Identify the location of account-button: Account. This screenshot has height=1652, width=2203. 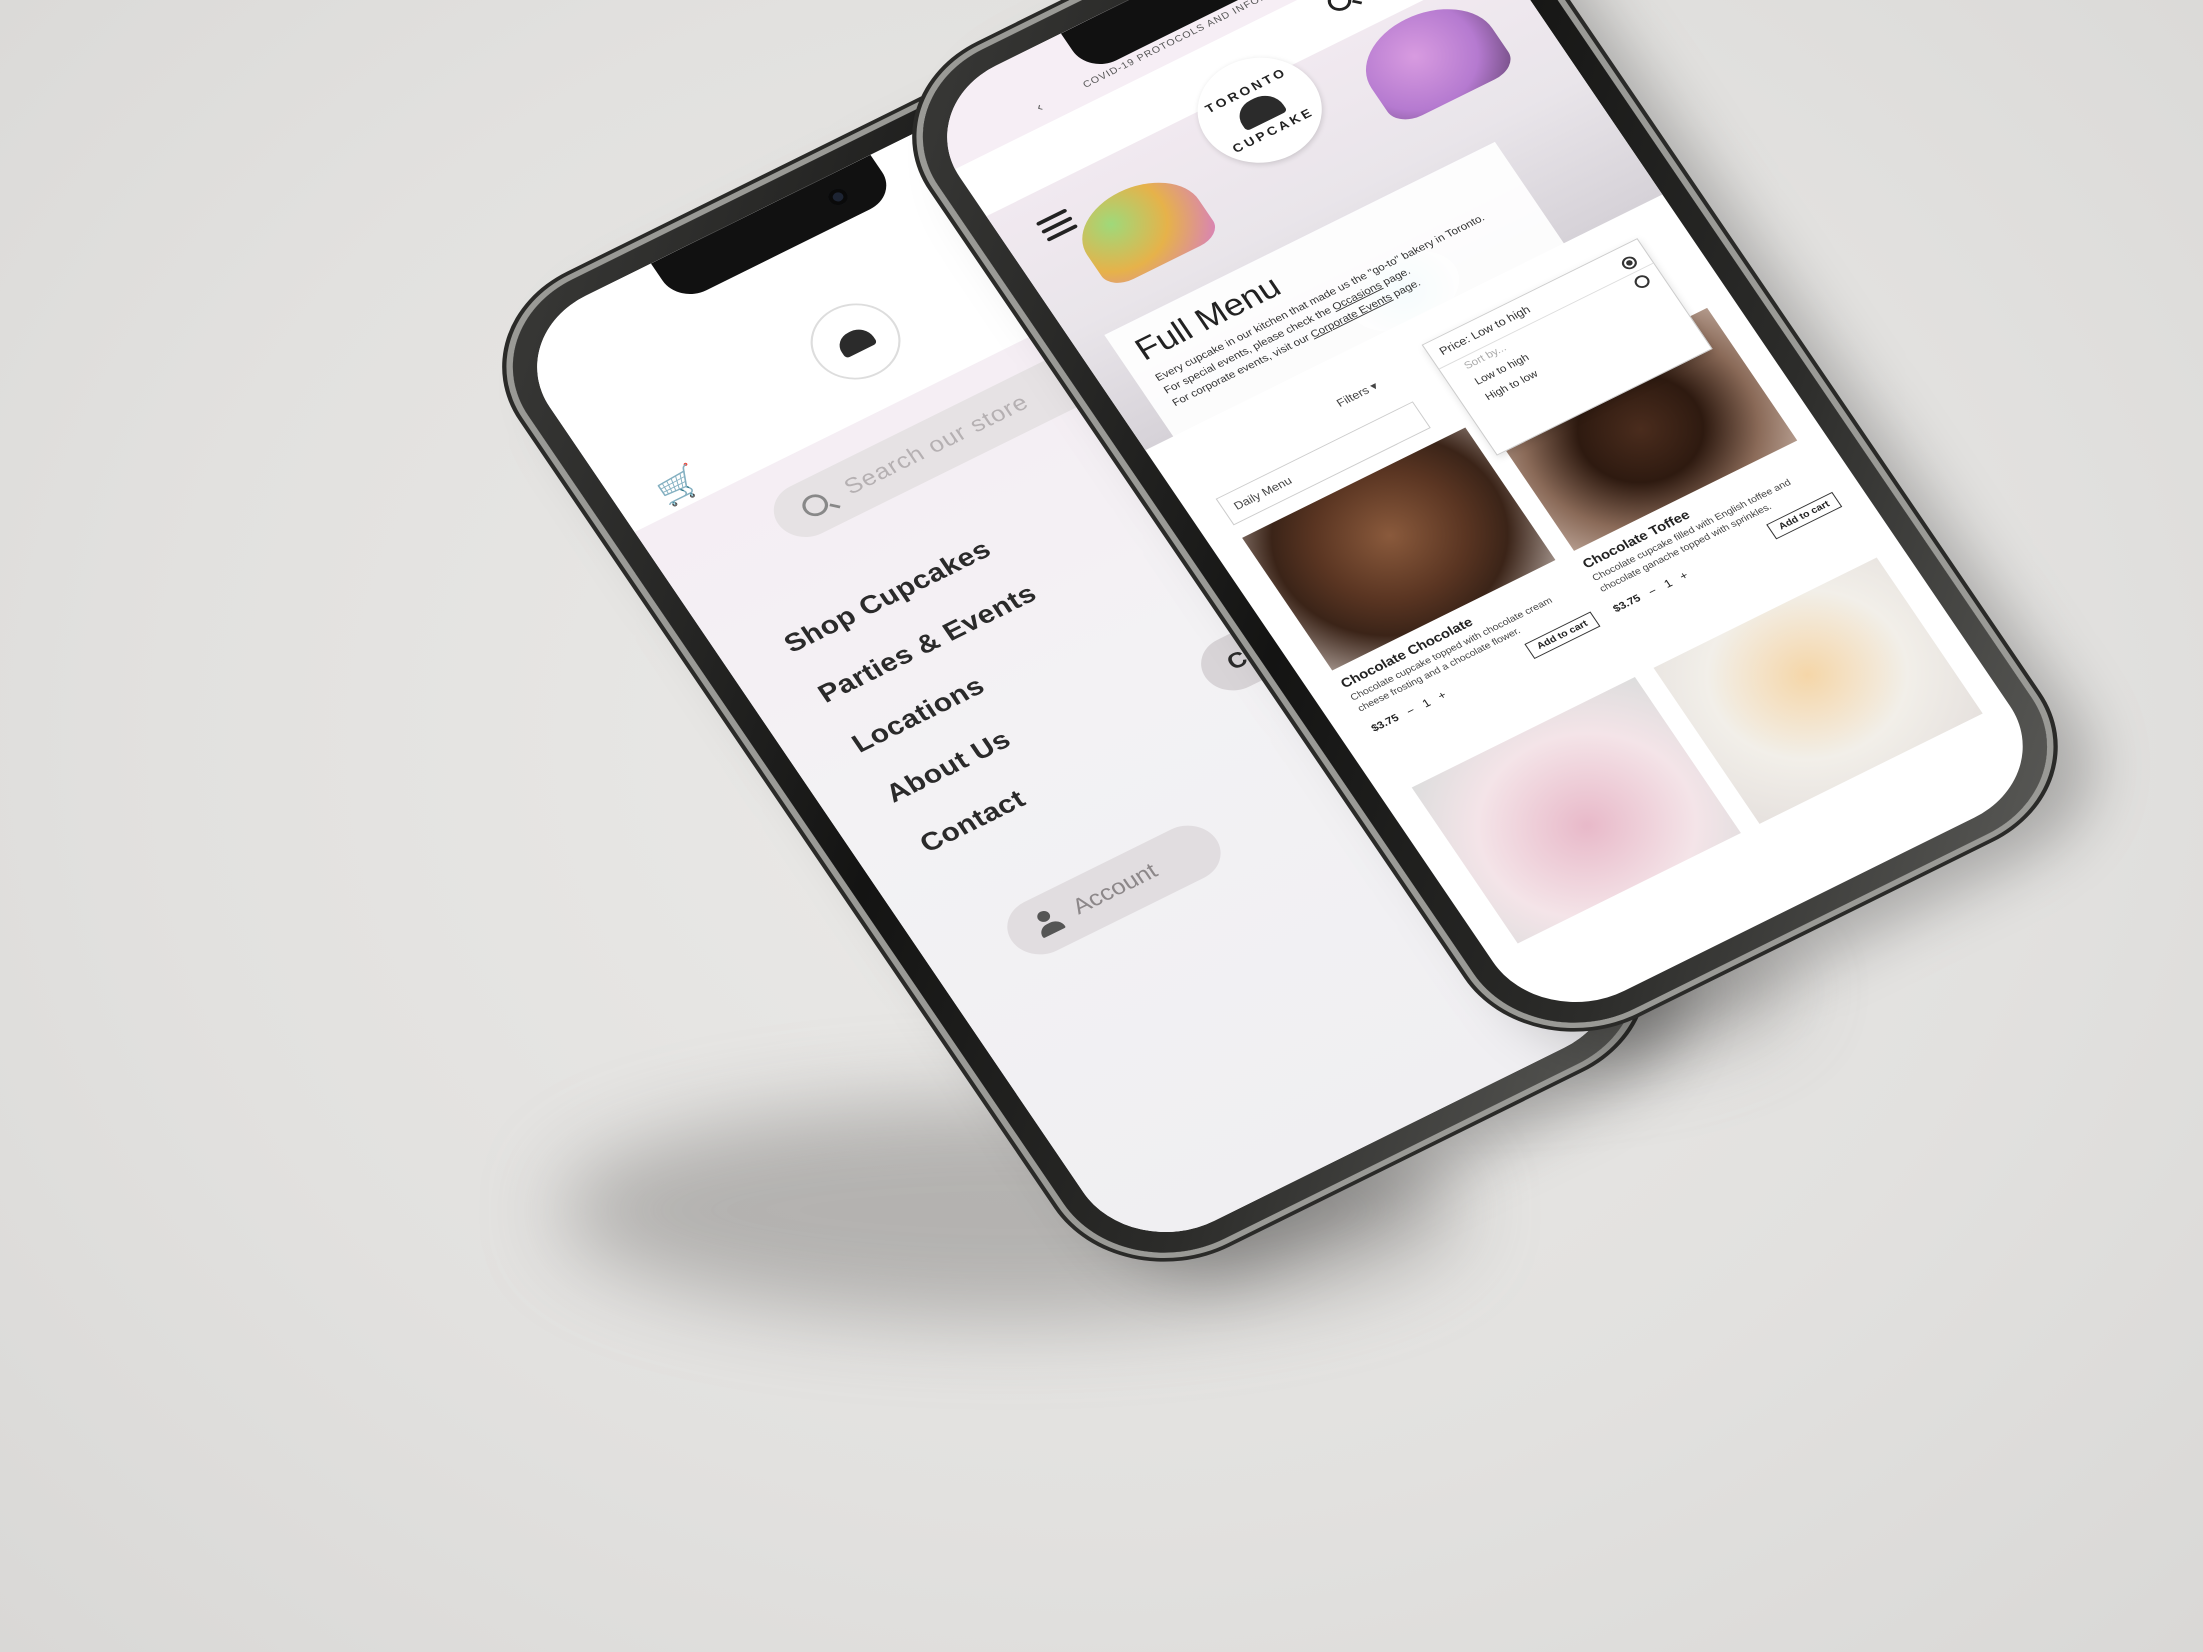
(1114, 890).